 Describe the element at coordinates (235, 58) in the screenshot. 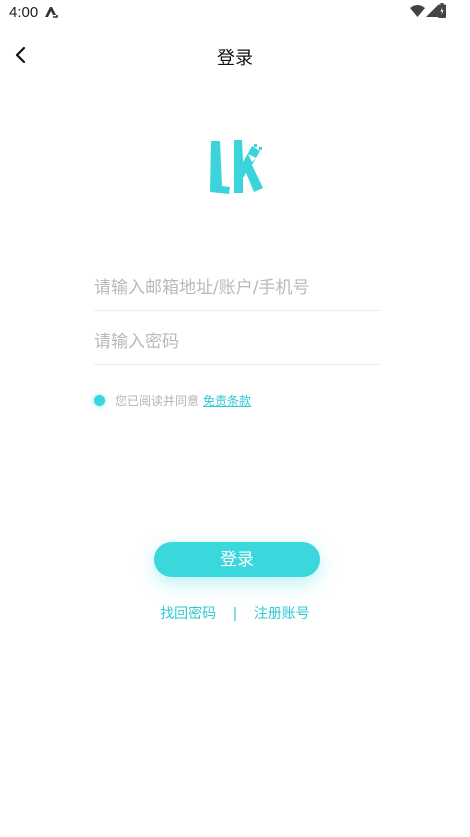

I see `page-title: 登录` at that location.